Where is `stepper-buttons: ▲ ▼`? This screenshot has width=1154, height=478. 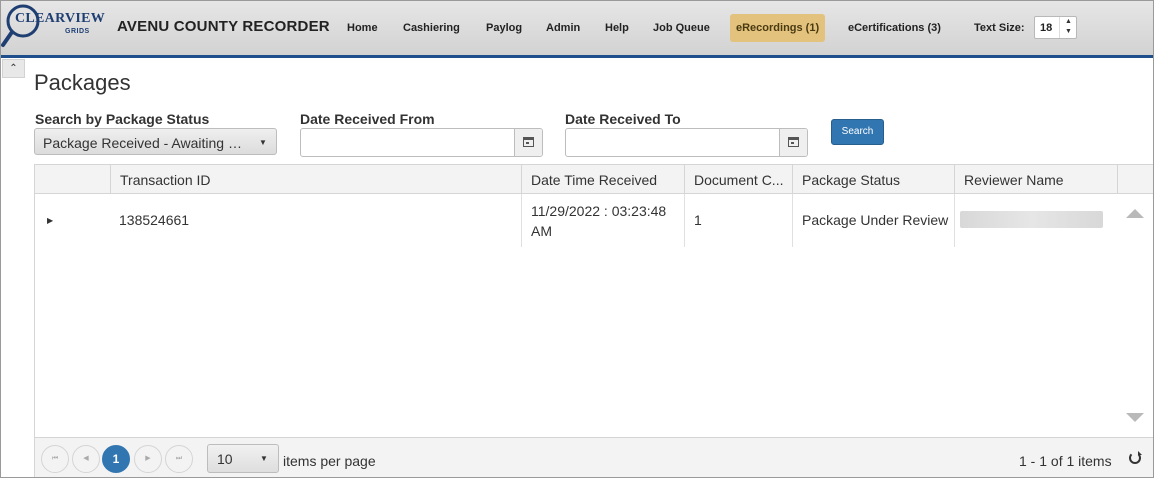
stepper-buttons: ▲ ▼ is located at coordinates (1067, 27).